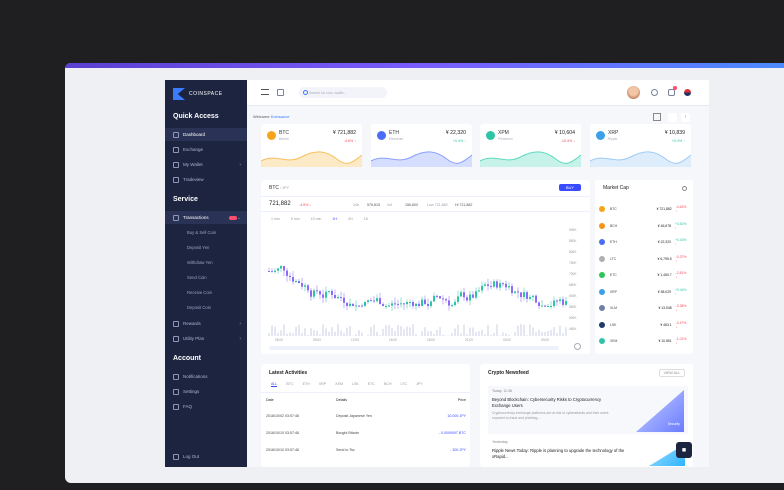 The height and width of the screenshot is (490, 784). I want to click on sidebar-item-faq: FAQ, so click(206, 406).